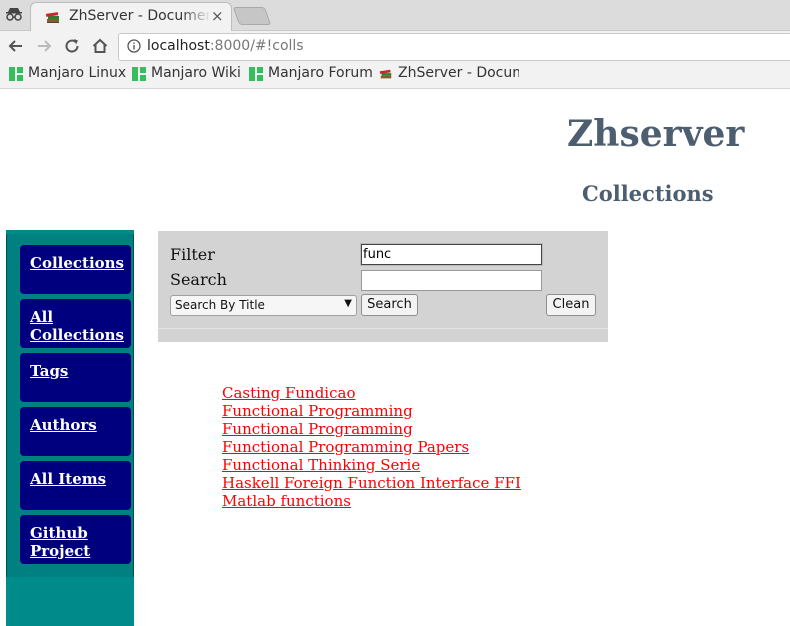  Describe the element at coordinates (252, 16) in the screenshot. I see `new-tab-button` at that location.